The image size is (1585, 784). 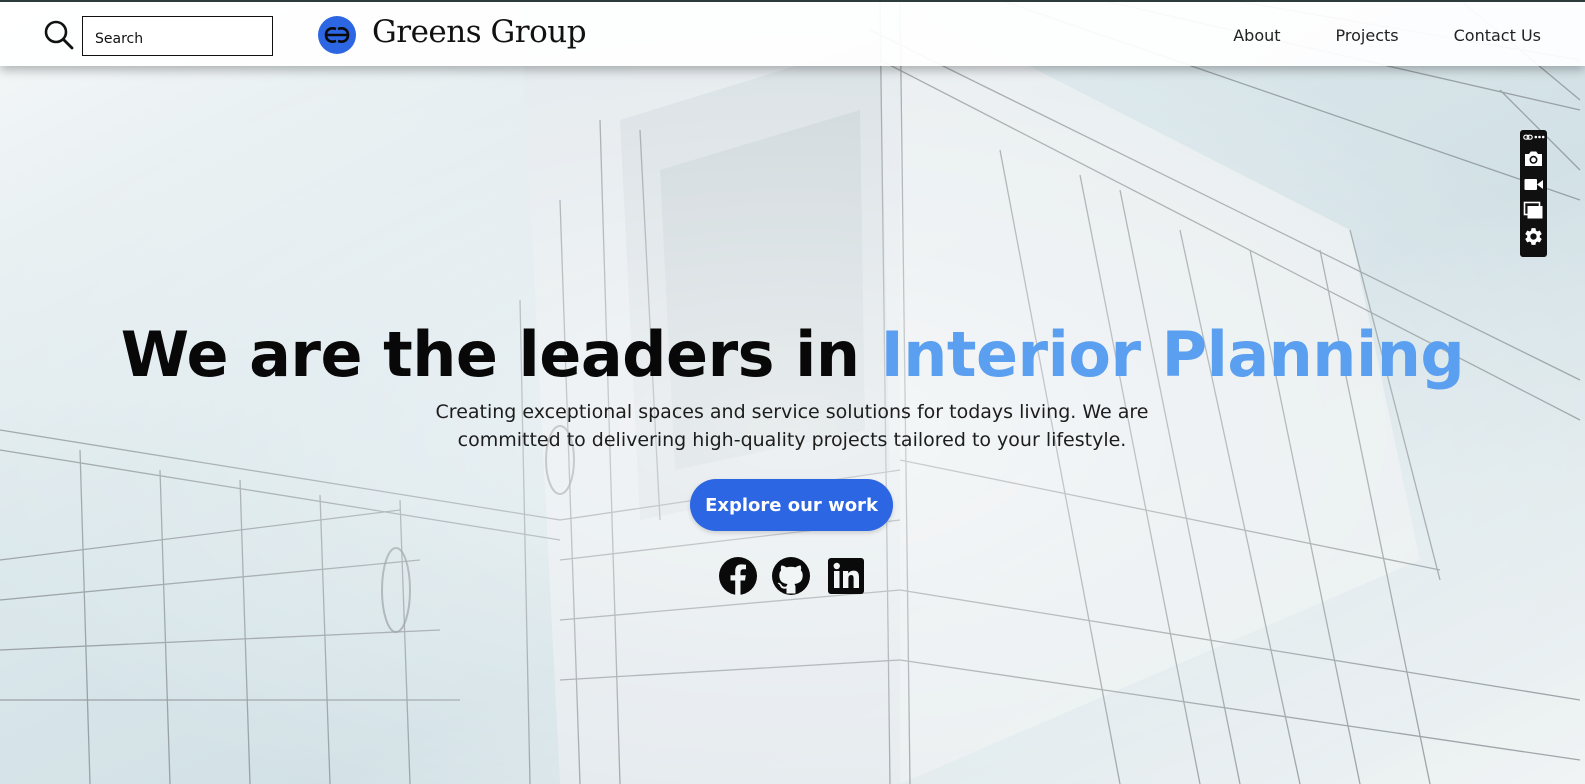 I want to click on search-input, so click(x=177, y=36).